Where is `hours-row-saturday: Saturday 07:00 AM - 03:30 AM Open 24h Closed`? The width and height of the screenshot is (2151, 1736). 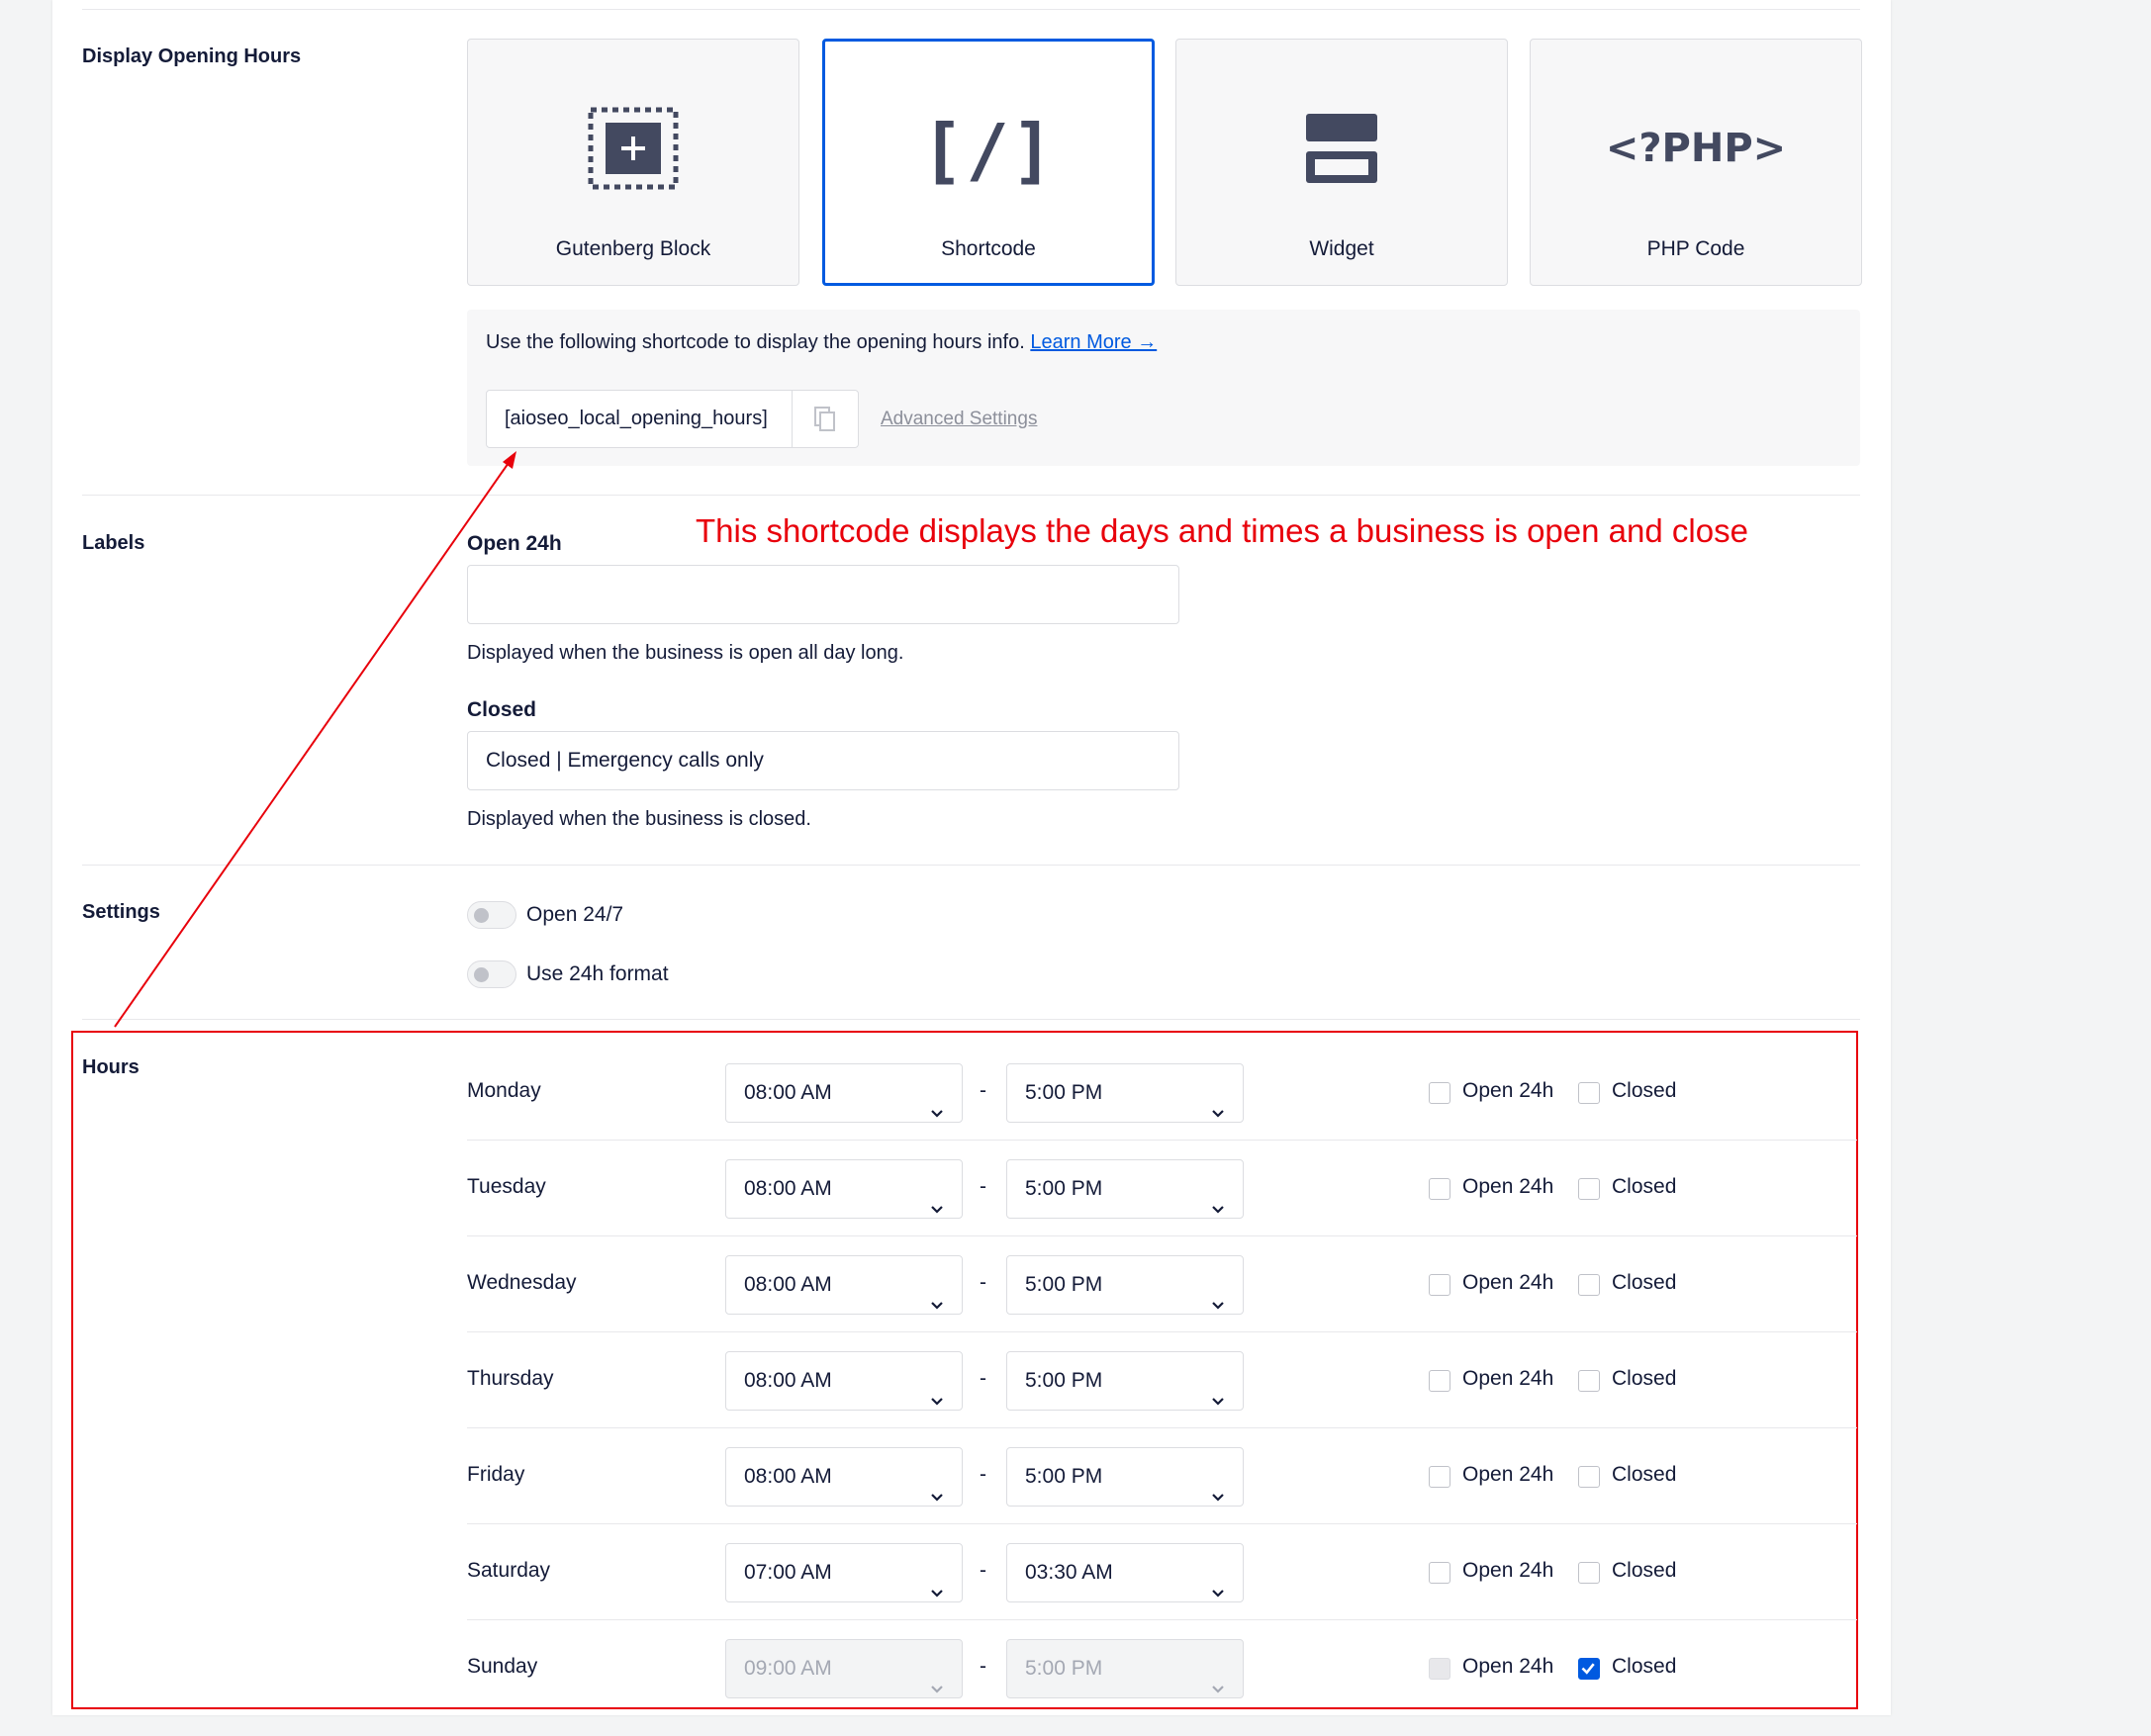
hours-row-saturday: Saturday 07:00 AM - 03:30 AM Open 24h Closed is located at coordinates (1162, 1572).